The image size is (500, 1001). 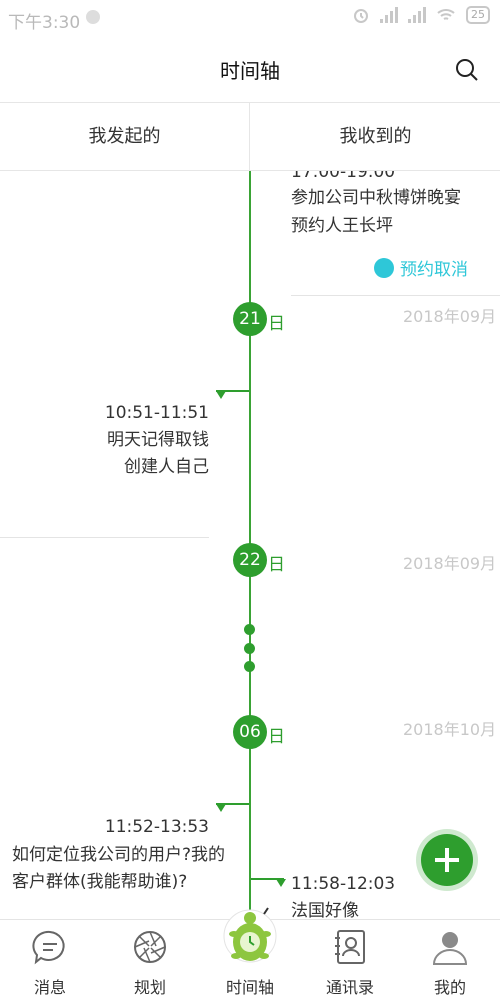 I want to click on add-event-button, so click(x=447, y=860).